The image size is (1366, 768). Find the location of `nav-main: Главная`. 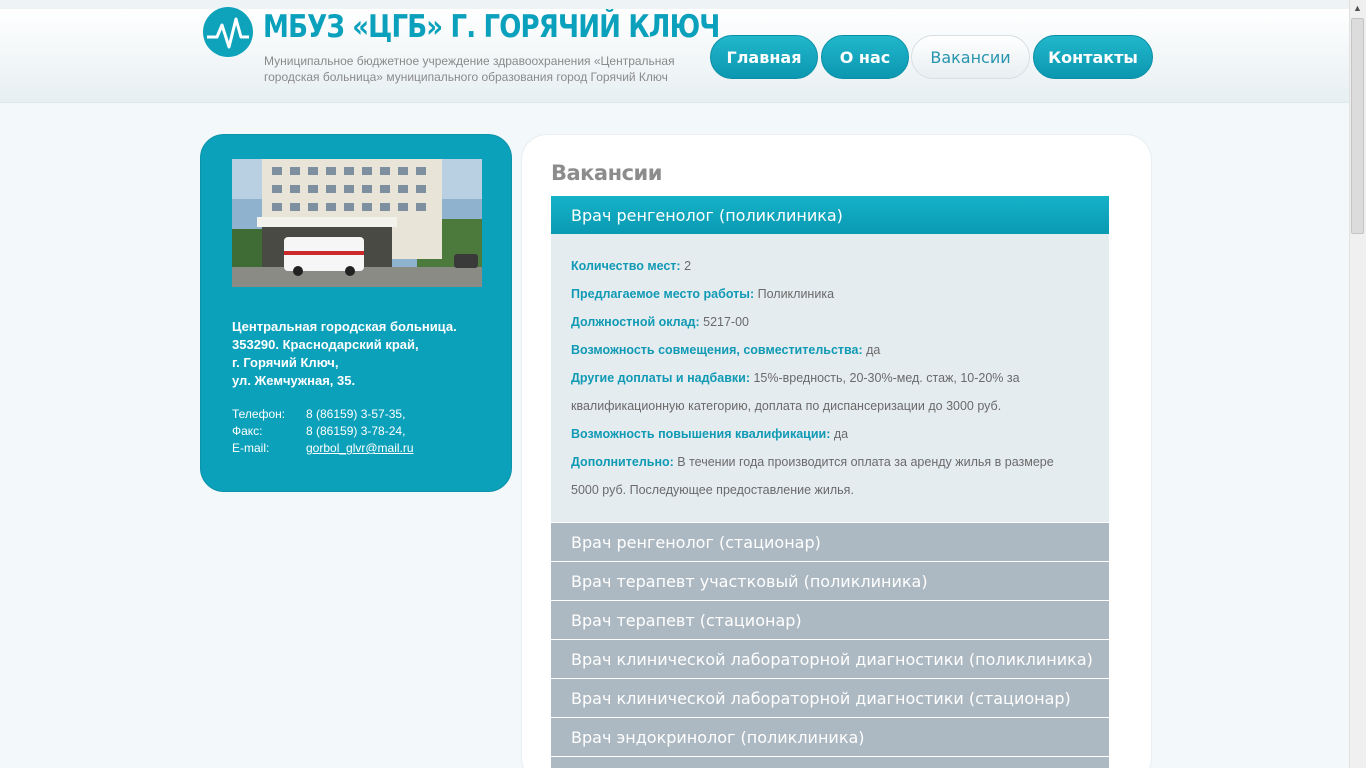

nav-main: Главная is located at coordinates (764, 57).